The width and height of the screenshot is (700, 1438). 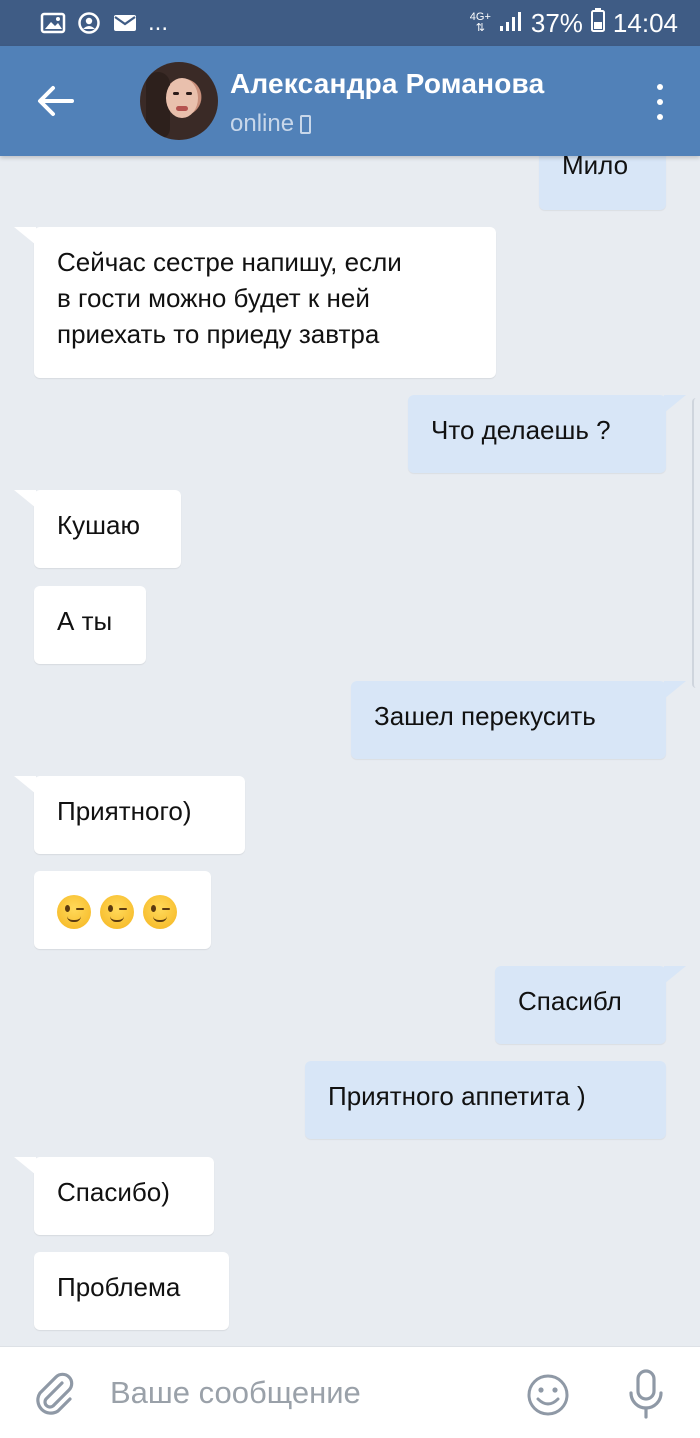 I want to click on emoji-icon, so click(x=548, y=1395).